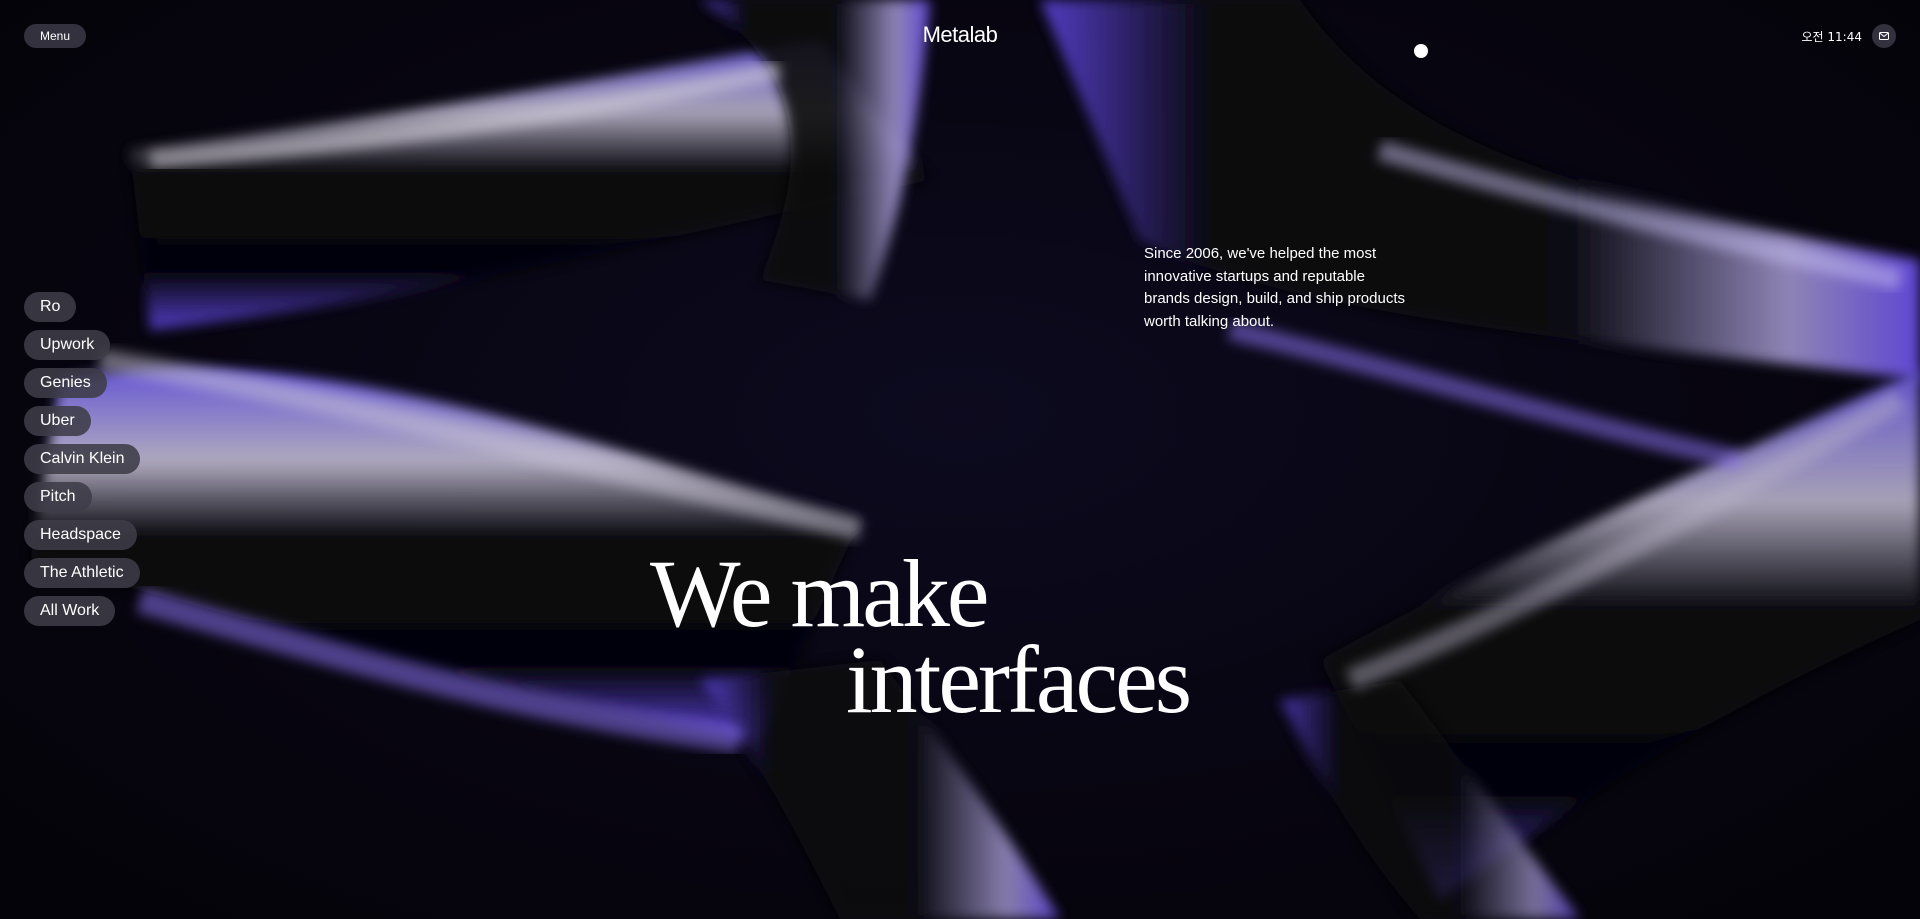 This screenshot has height=919, width=1920. I want to click on work-item-upwork: Upwork, so click(67, 345).